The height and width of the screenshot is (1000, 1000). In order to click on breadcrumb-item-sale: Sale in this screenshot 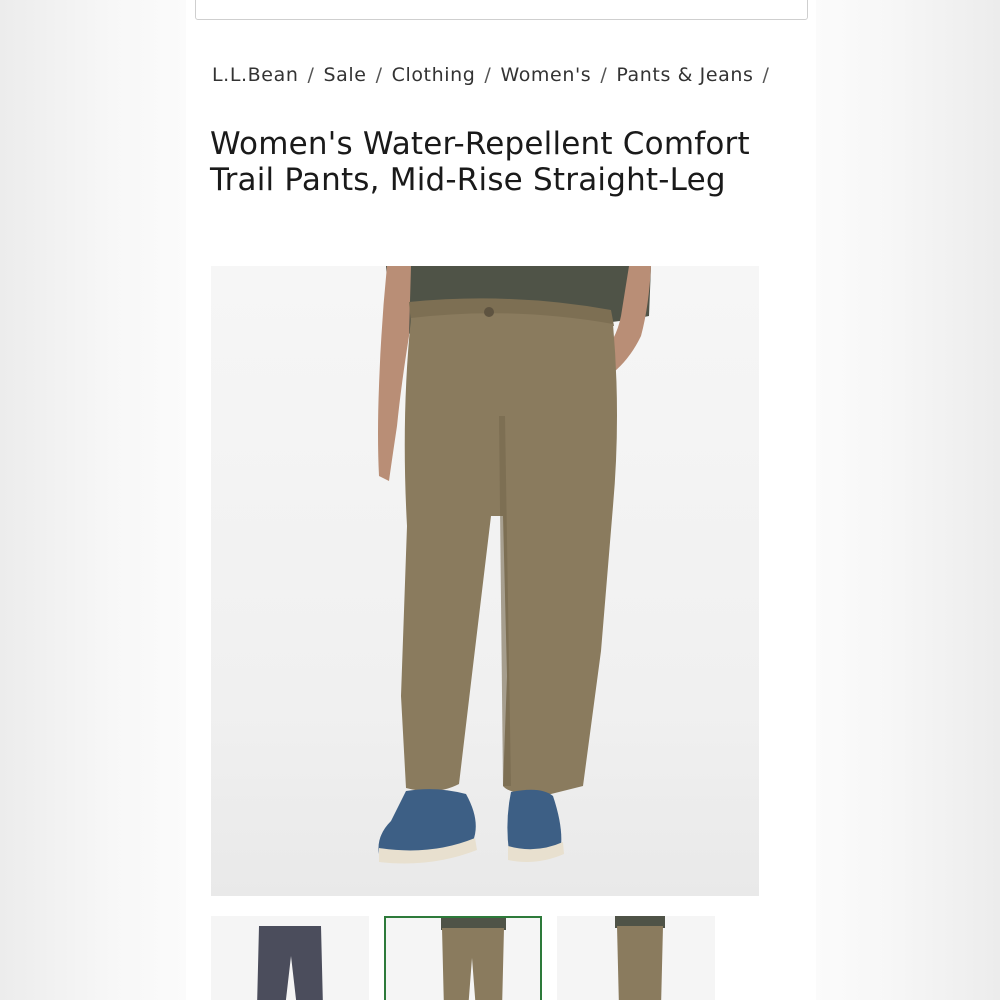, I will do `click(344, 75)`.